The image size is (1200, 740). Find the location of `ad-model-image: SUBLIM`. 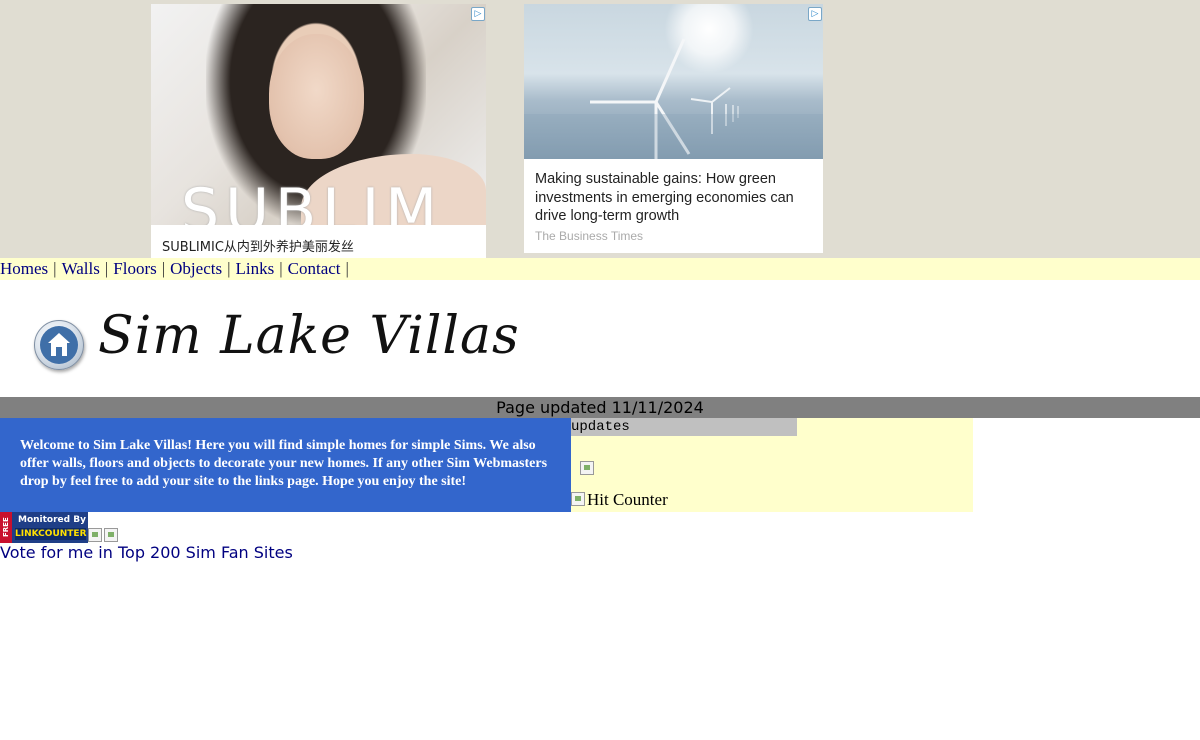

ad-model-image: SUBLIM is located at coordinates (318, 114).